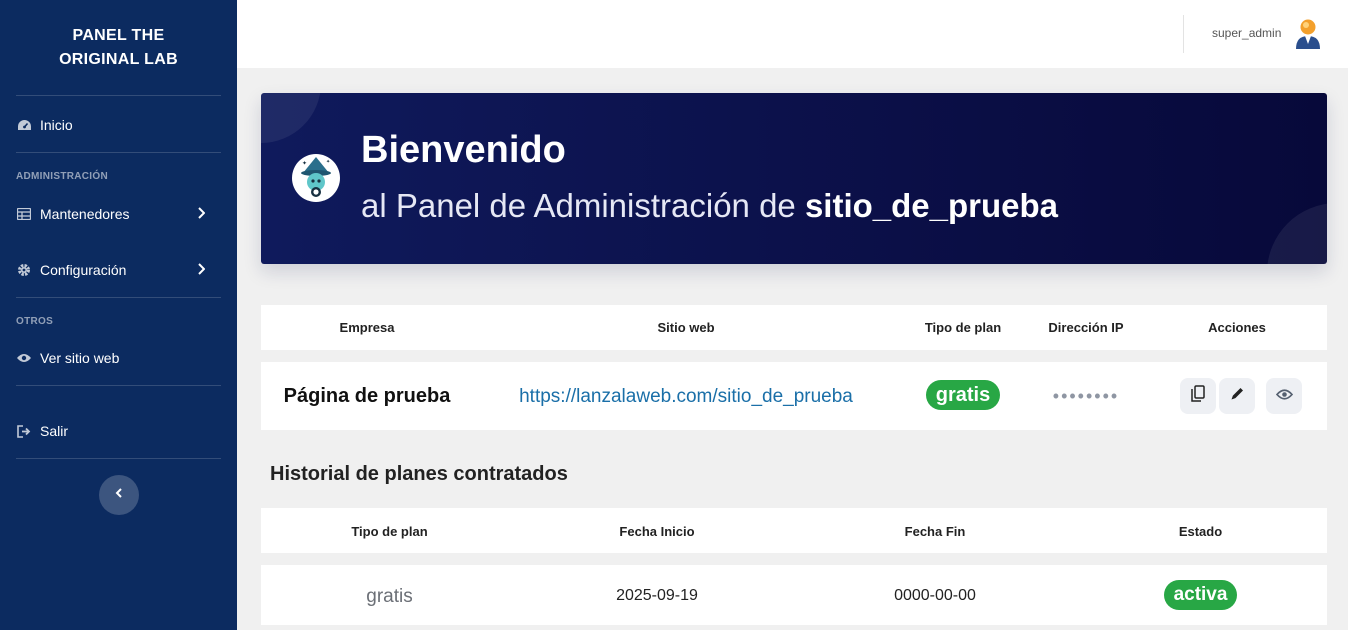 This screenshot has width=1348, height=630. I want to click on brand-line-2: ORIGINAL LAB, so click(118, 59).